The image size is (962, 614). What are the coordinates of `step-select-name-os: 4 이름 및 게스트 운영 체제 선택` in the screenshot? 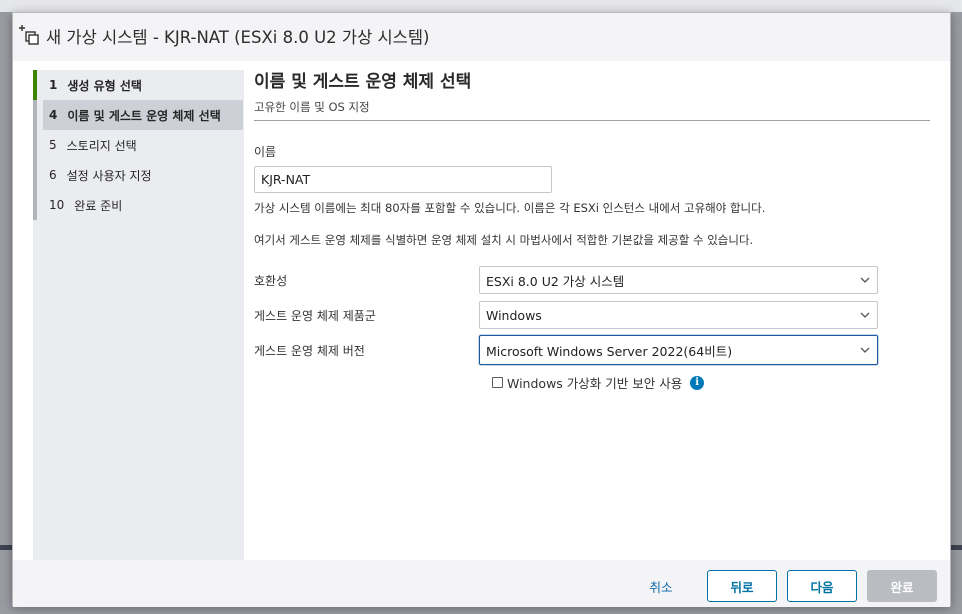 It's located at (143, 115).